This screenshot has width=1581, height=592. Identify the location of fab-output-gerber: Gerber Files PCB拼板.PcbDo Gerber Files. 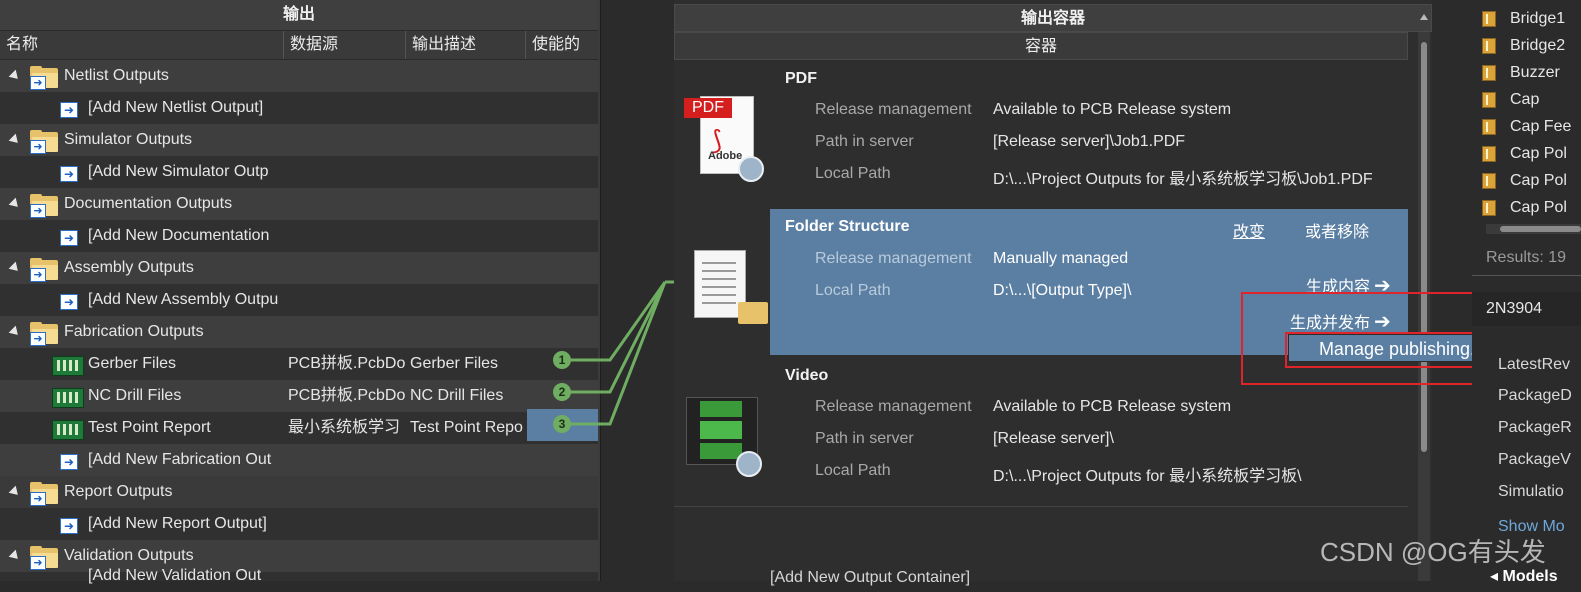
(299, 364).